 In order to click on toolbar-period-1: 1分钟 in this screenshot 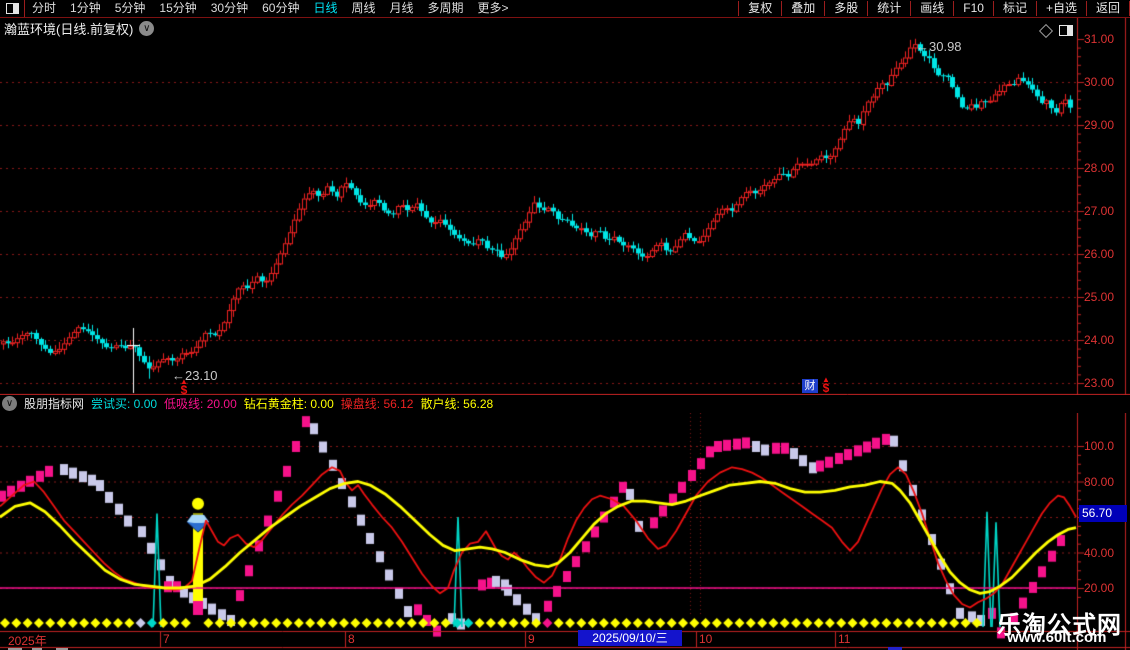, I will do `click(85, 8)`.